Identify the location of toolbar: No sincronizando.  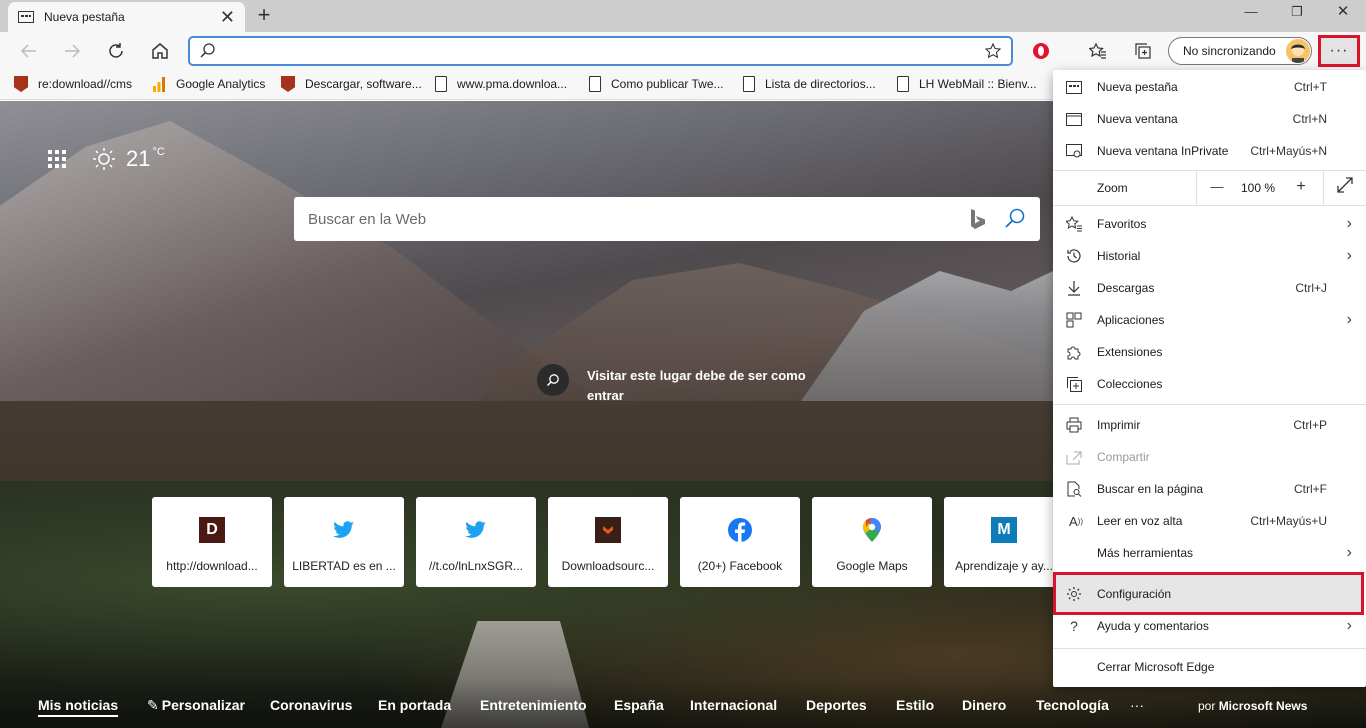
(683, 51).